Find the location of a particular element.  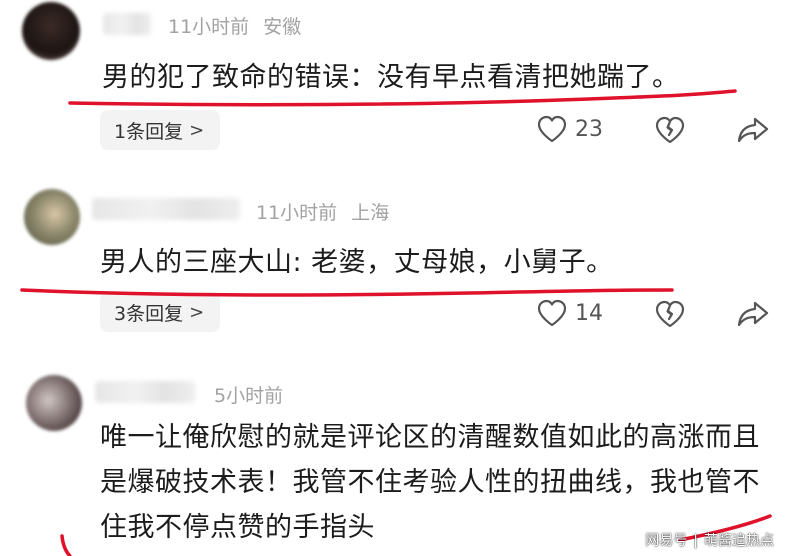

reply-button: 1条回复 > is located at coordinates (160, 130).